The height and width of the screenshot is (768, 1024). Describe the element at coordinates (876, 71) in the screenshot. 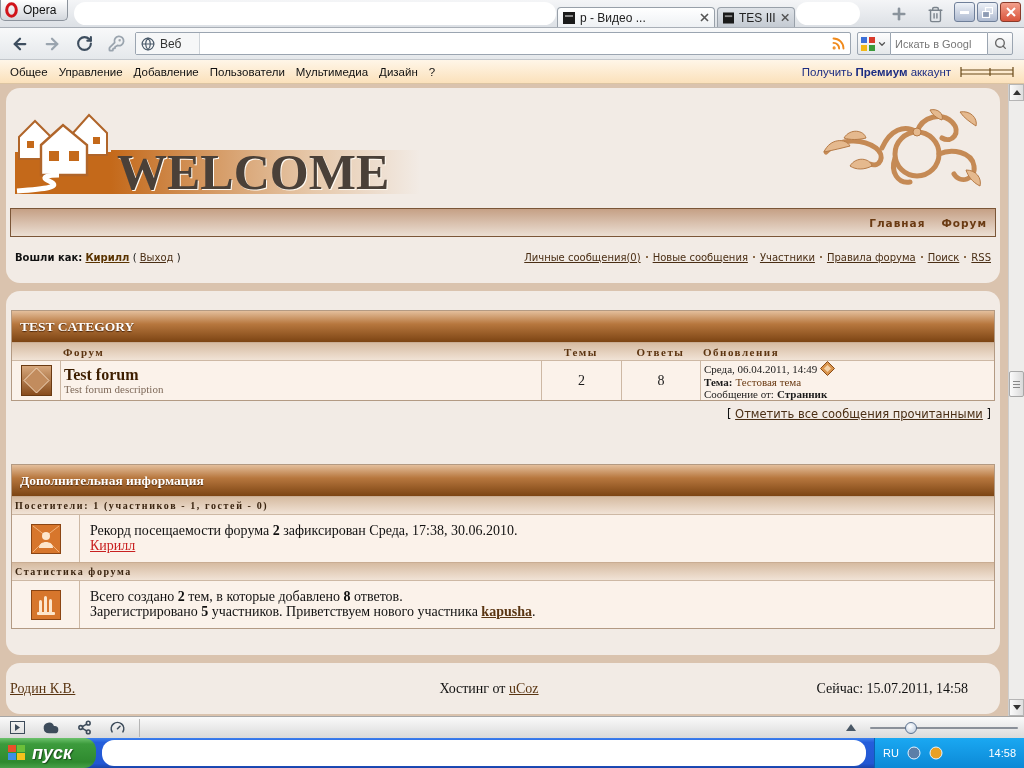

I see `premium-link: Получить Премиум аккаунт` at that location.